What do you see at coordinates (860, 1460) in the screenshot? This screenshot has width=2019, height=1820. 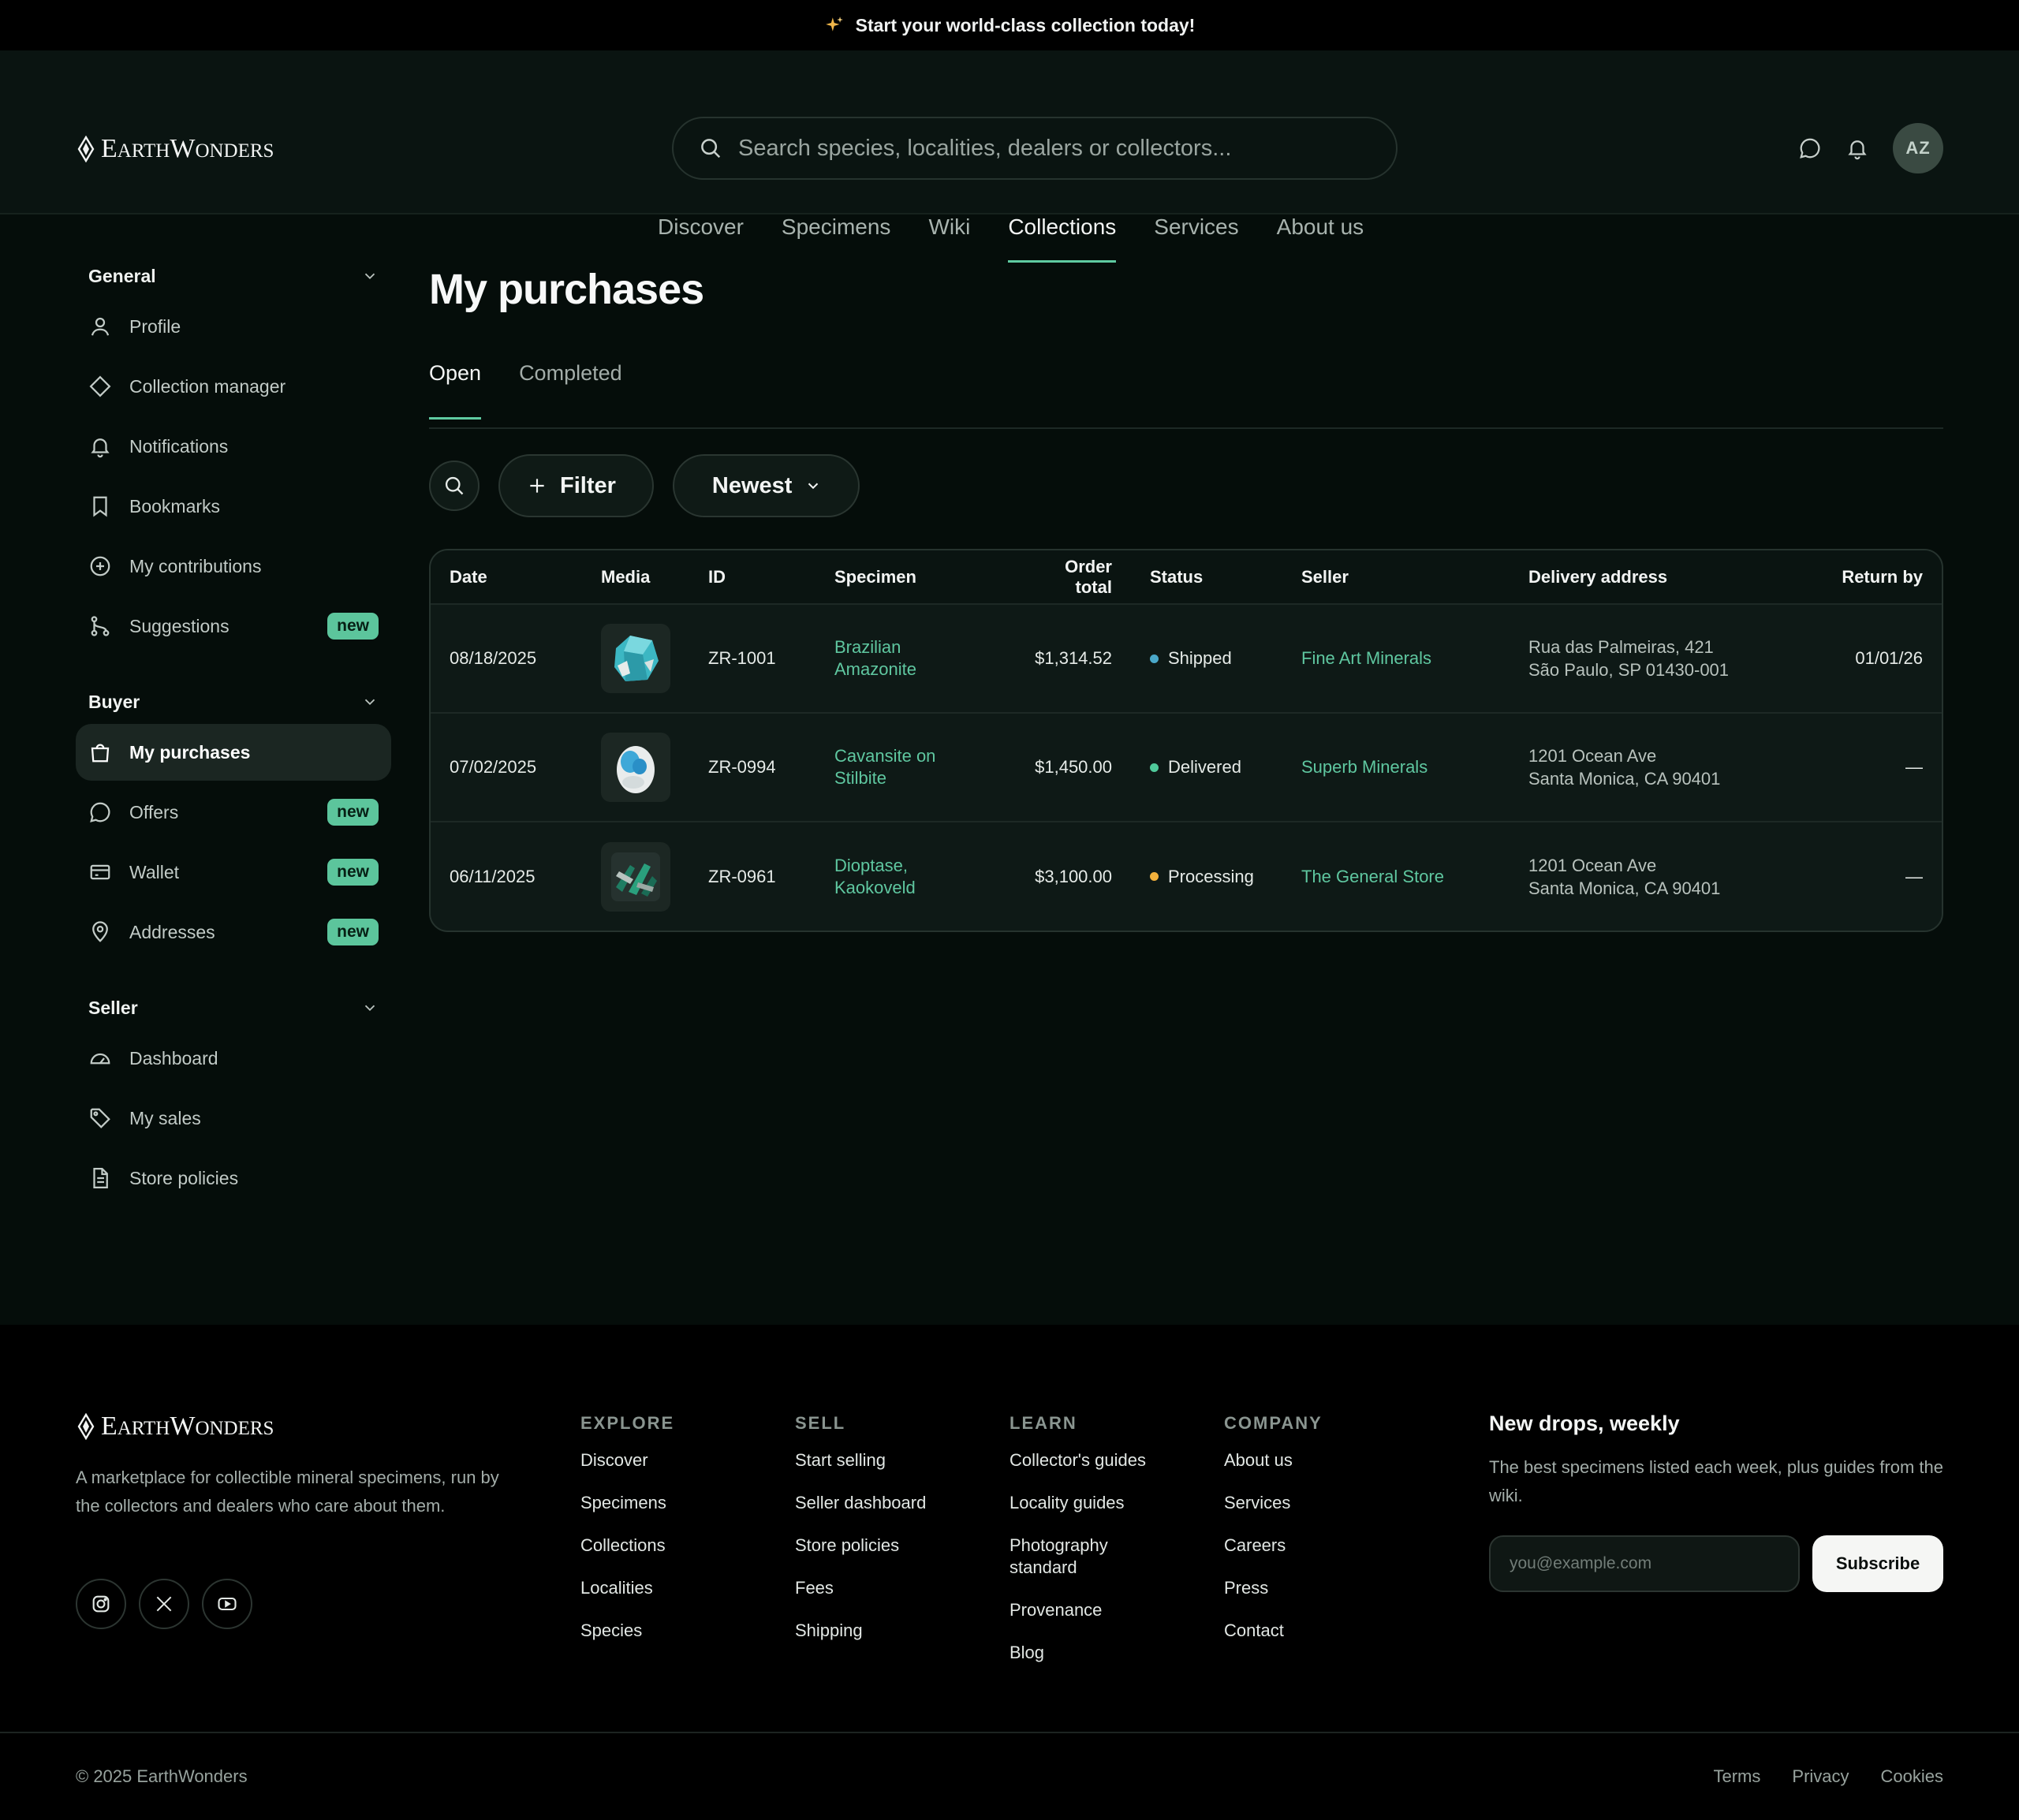 I see `footer-link: Start selling` at bounding box center [860, 1460].